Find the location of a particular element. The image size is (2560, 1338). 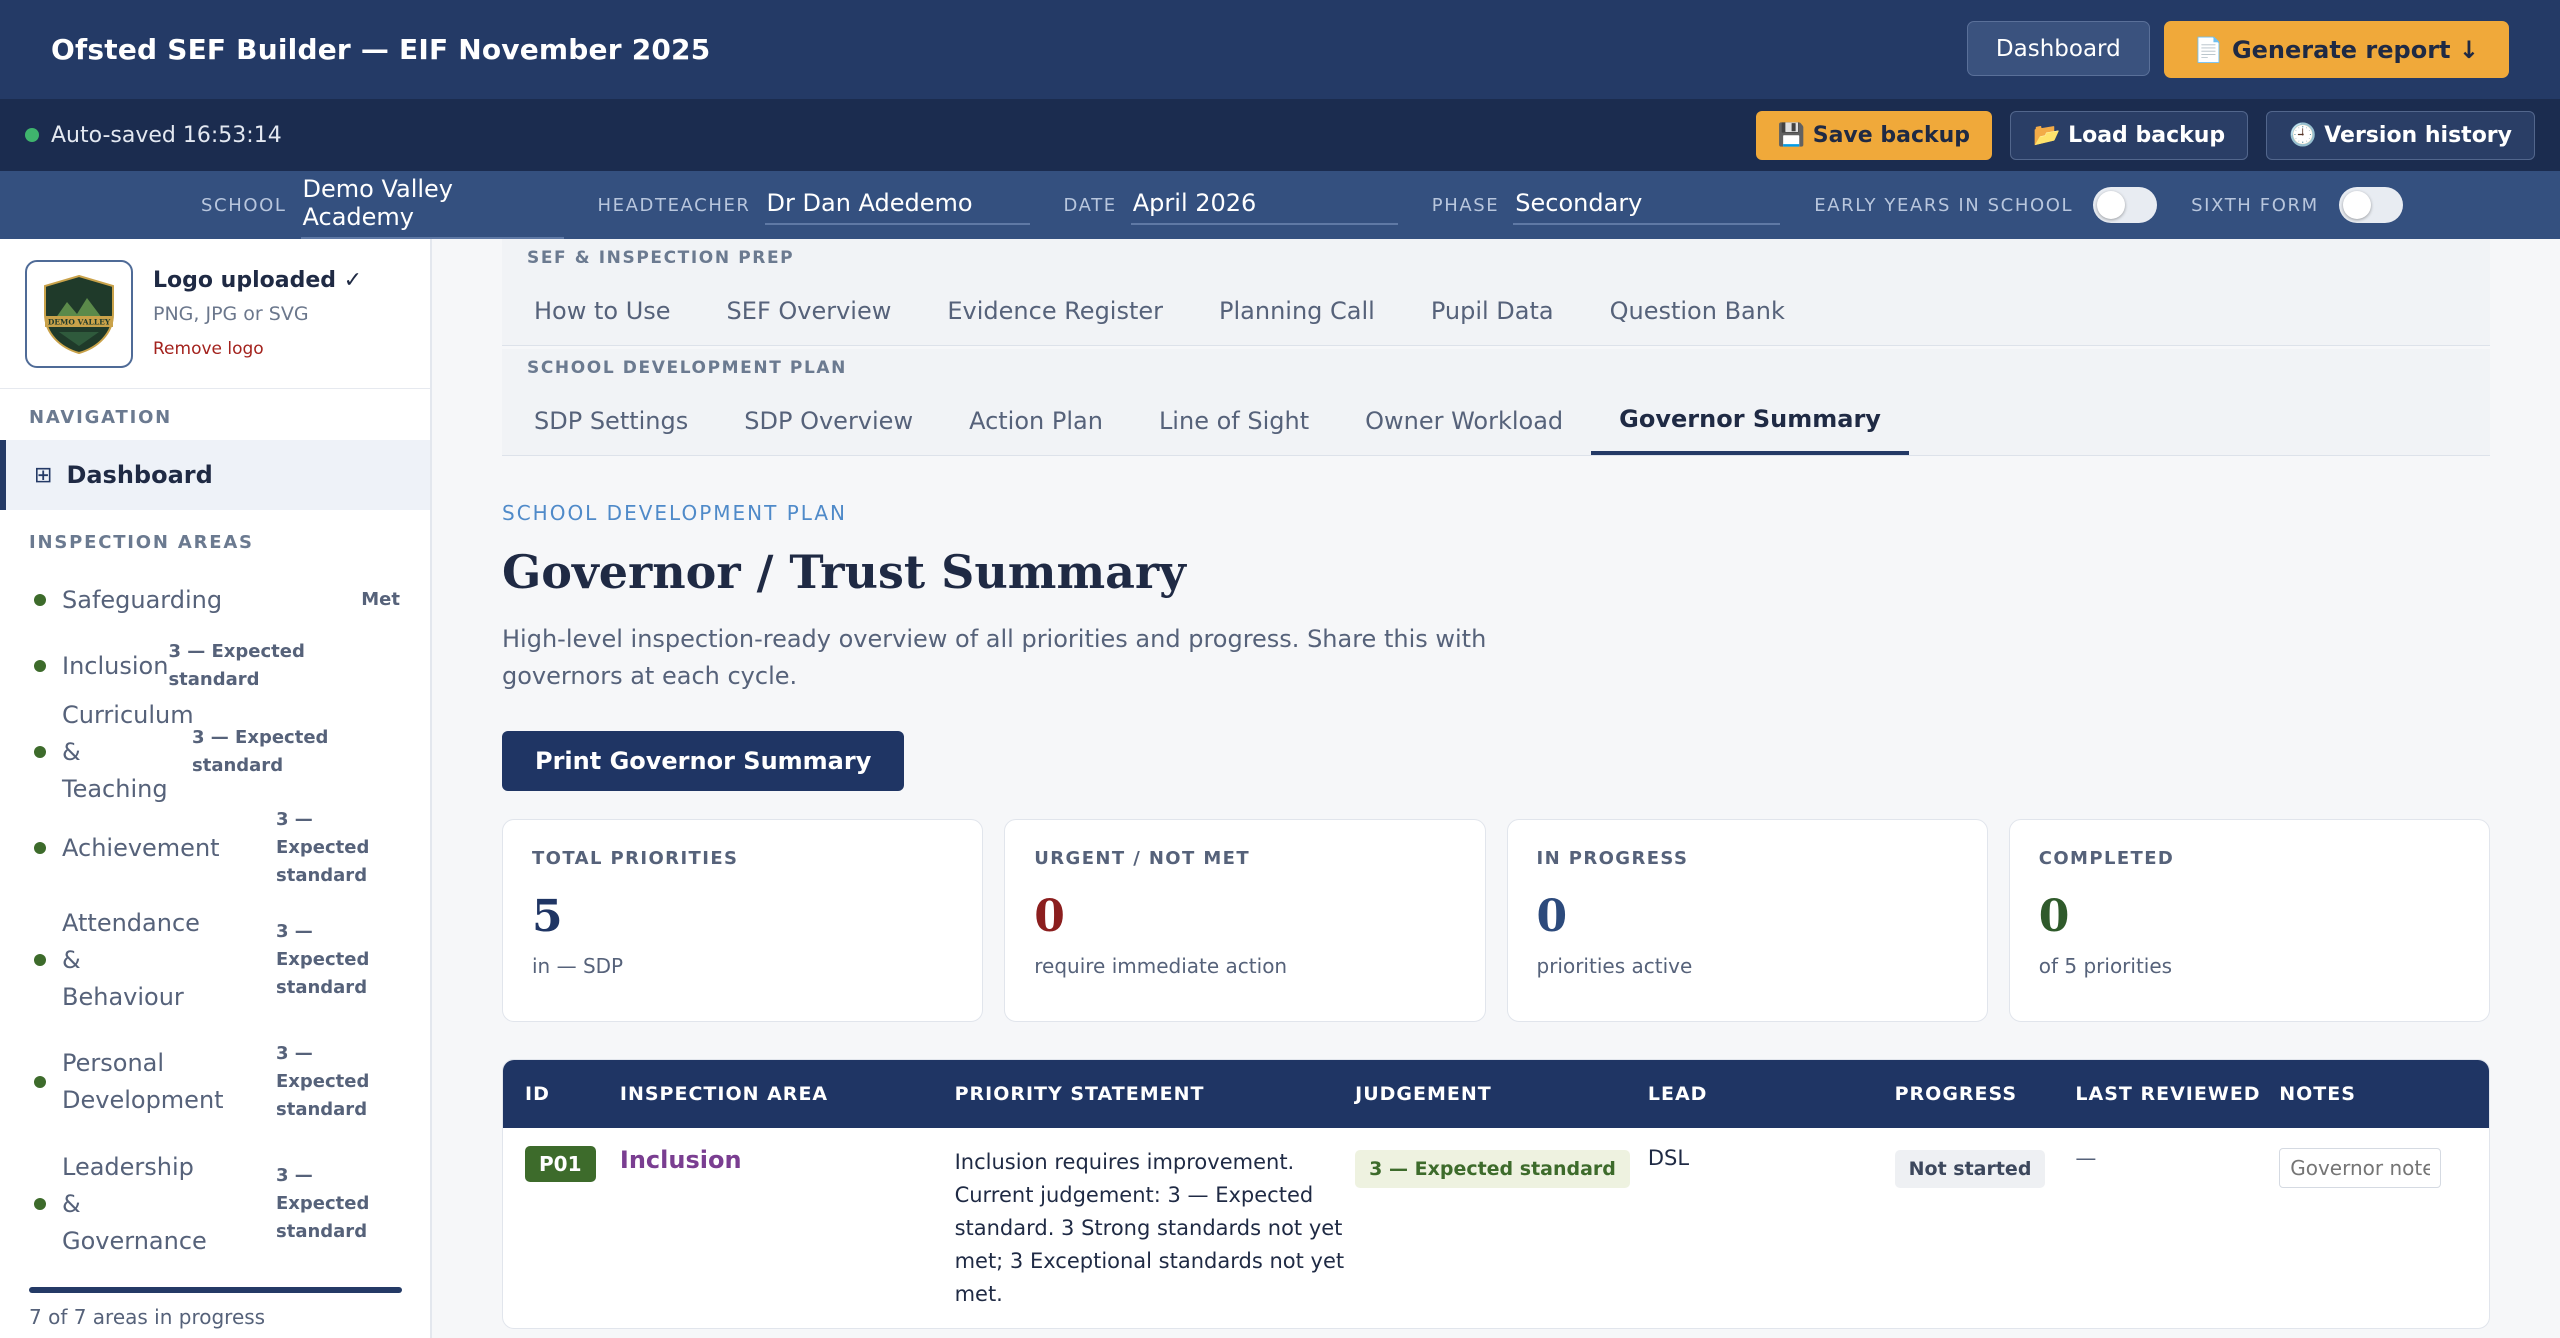

date-field: April 2026 is located at coordinates (1264, 205).